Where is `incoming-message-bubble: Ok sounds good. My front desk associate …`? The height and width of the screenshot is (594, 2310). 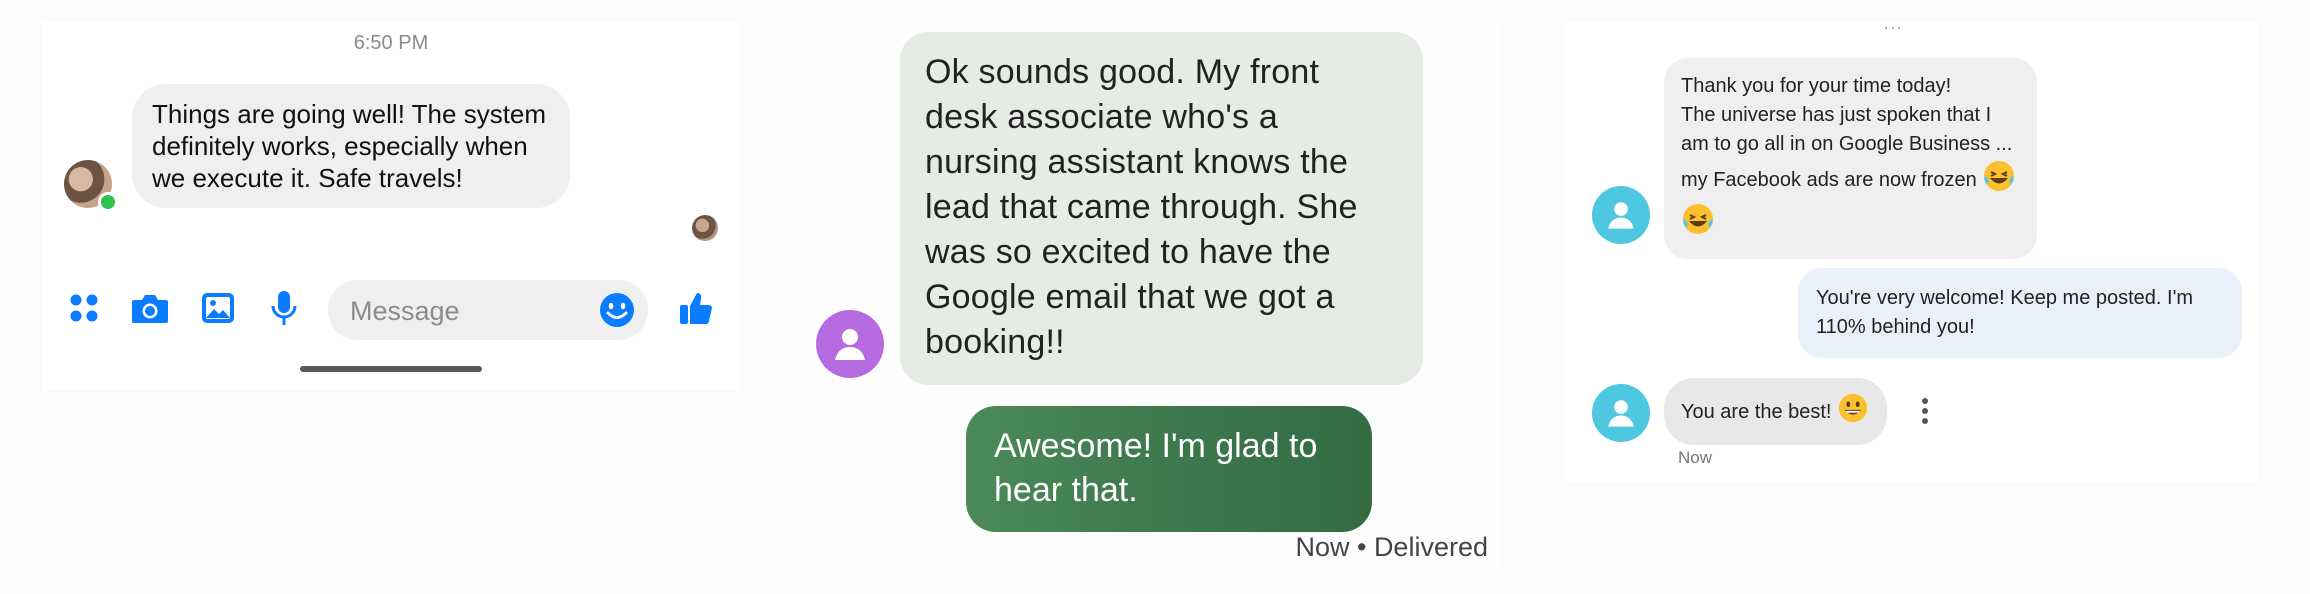 incoming-message-bubble: Ok sounds good. My front desk associate … is located at coordinates (1161, 208).